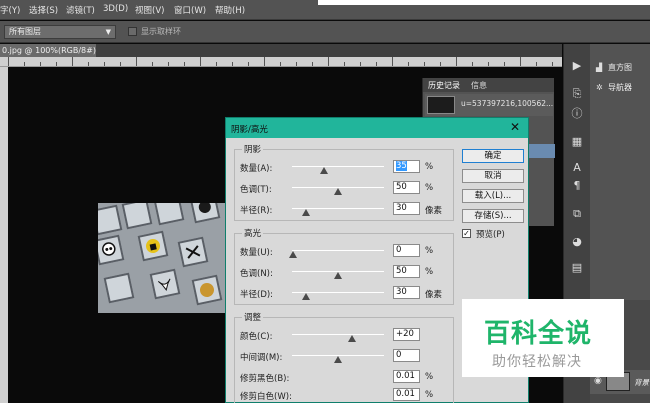  Describe the element at coordinates (256, 190) in the screenshot. I see `shadows-tone-label: 色调(T):` at that location.